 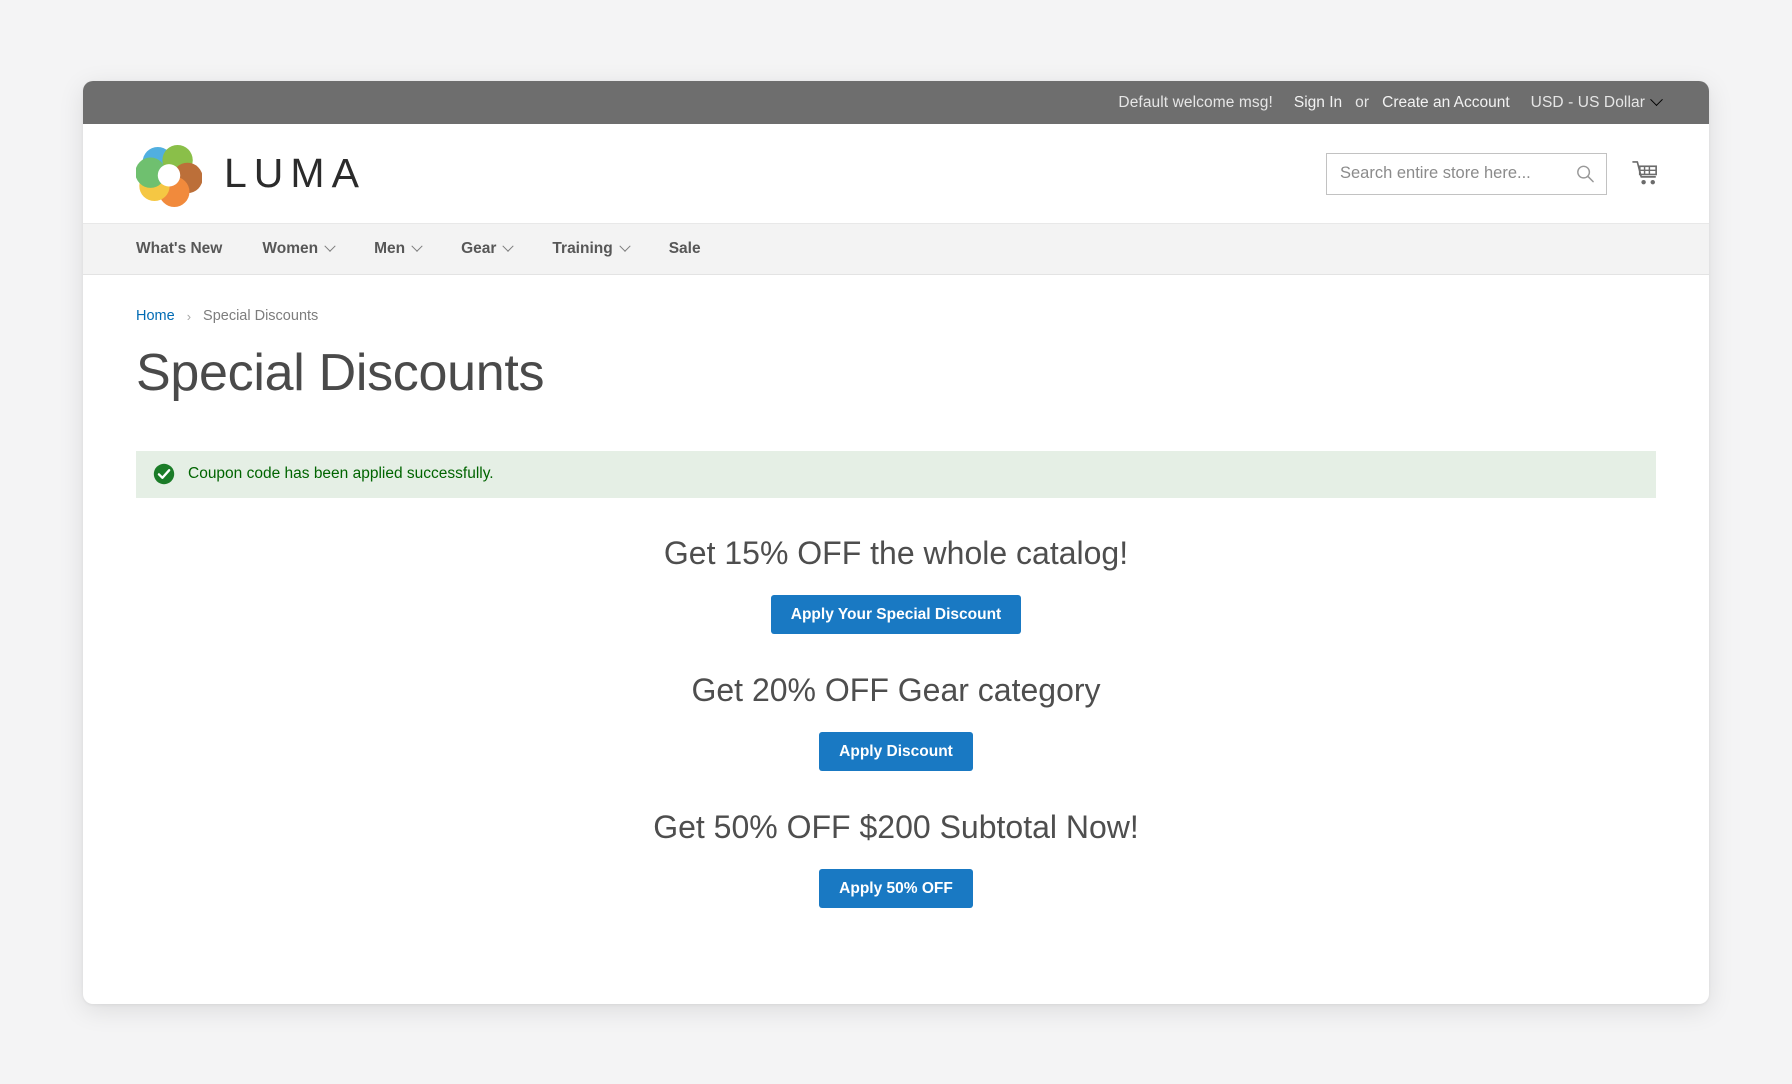 I want to click on logo-home-link: LUMA, so click(x=251, y=174).